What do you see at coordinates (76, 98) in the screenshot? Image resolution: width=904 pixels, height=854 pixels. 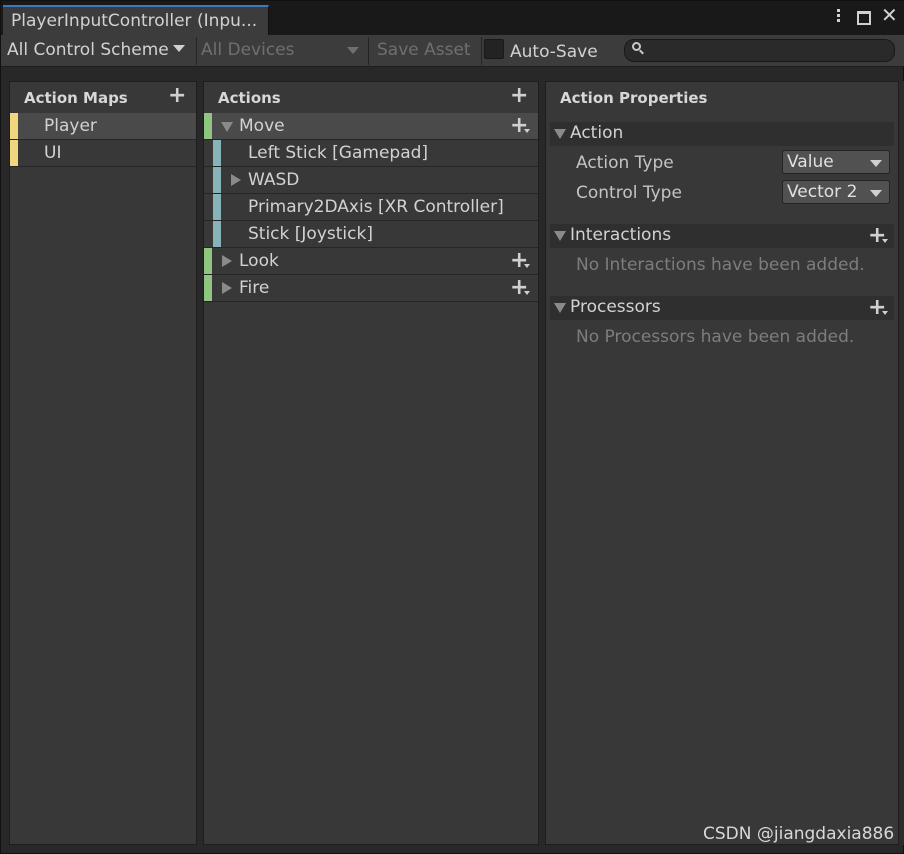 I see `action-maps-title: Action Maps` at bounding box center [76, 98].